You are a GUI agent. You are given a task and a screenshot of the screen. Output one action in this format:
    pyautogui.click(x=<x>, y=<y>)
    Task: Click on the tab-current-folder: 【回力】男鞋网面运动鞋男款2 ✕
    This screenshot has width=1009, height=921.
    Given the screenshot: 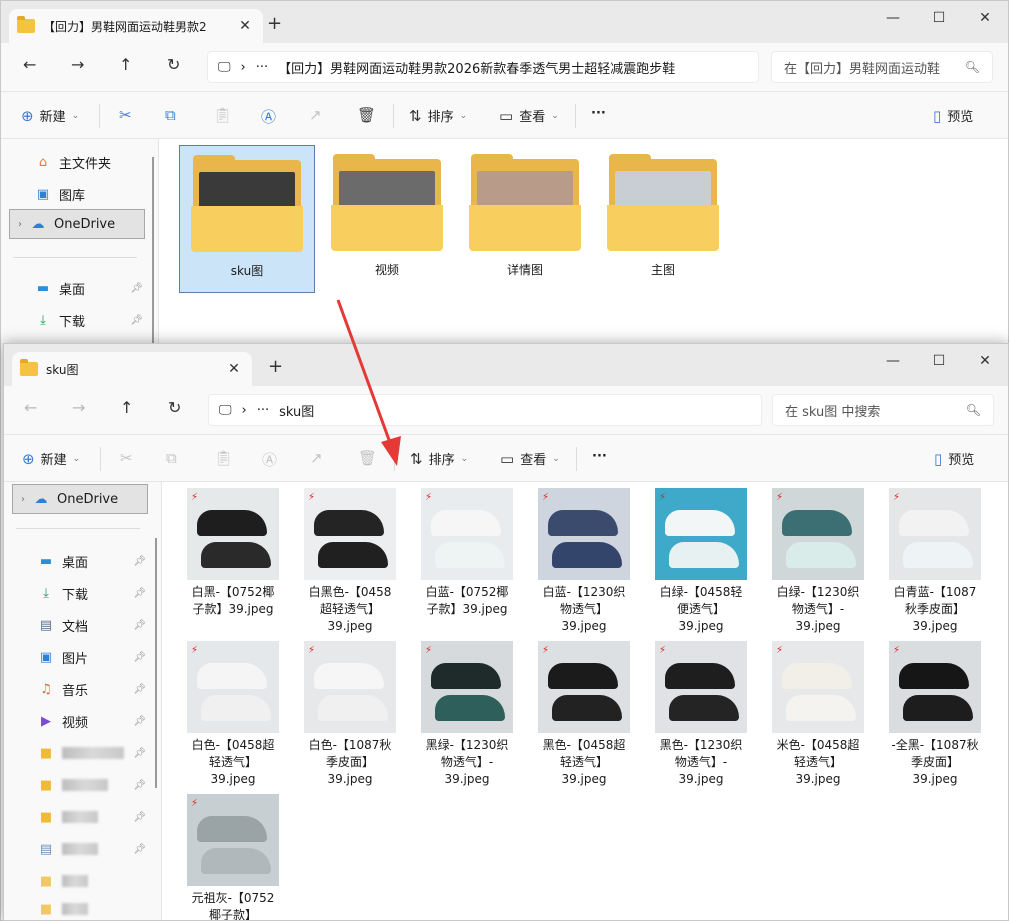 What is the action you would take?
    pyautogui.click(x=136, y=26)
    